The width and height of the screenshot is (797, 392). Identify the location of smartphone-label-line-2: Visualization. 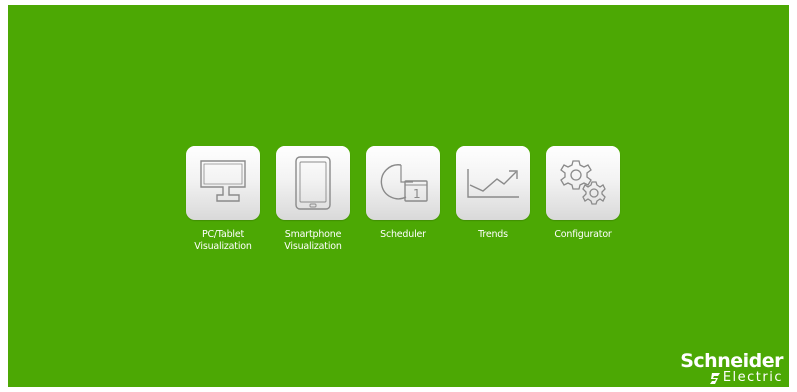
(313, 246).